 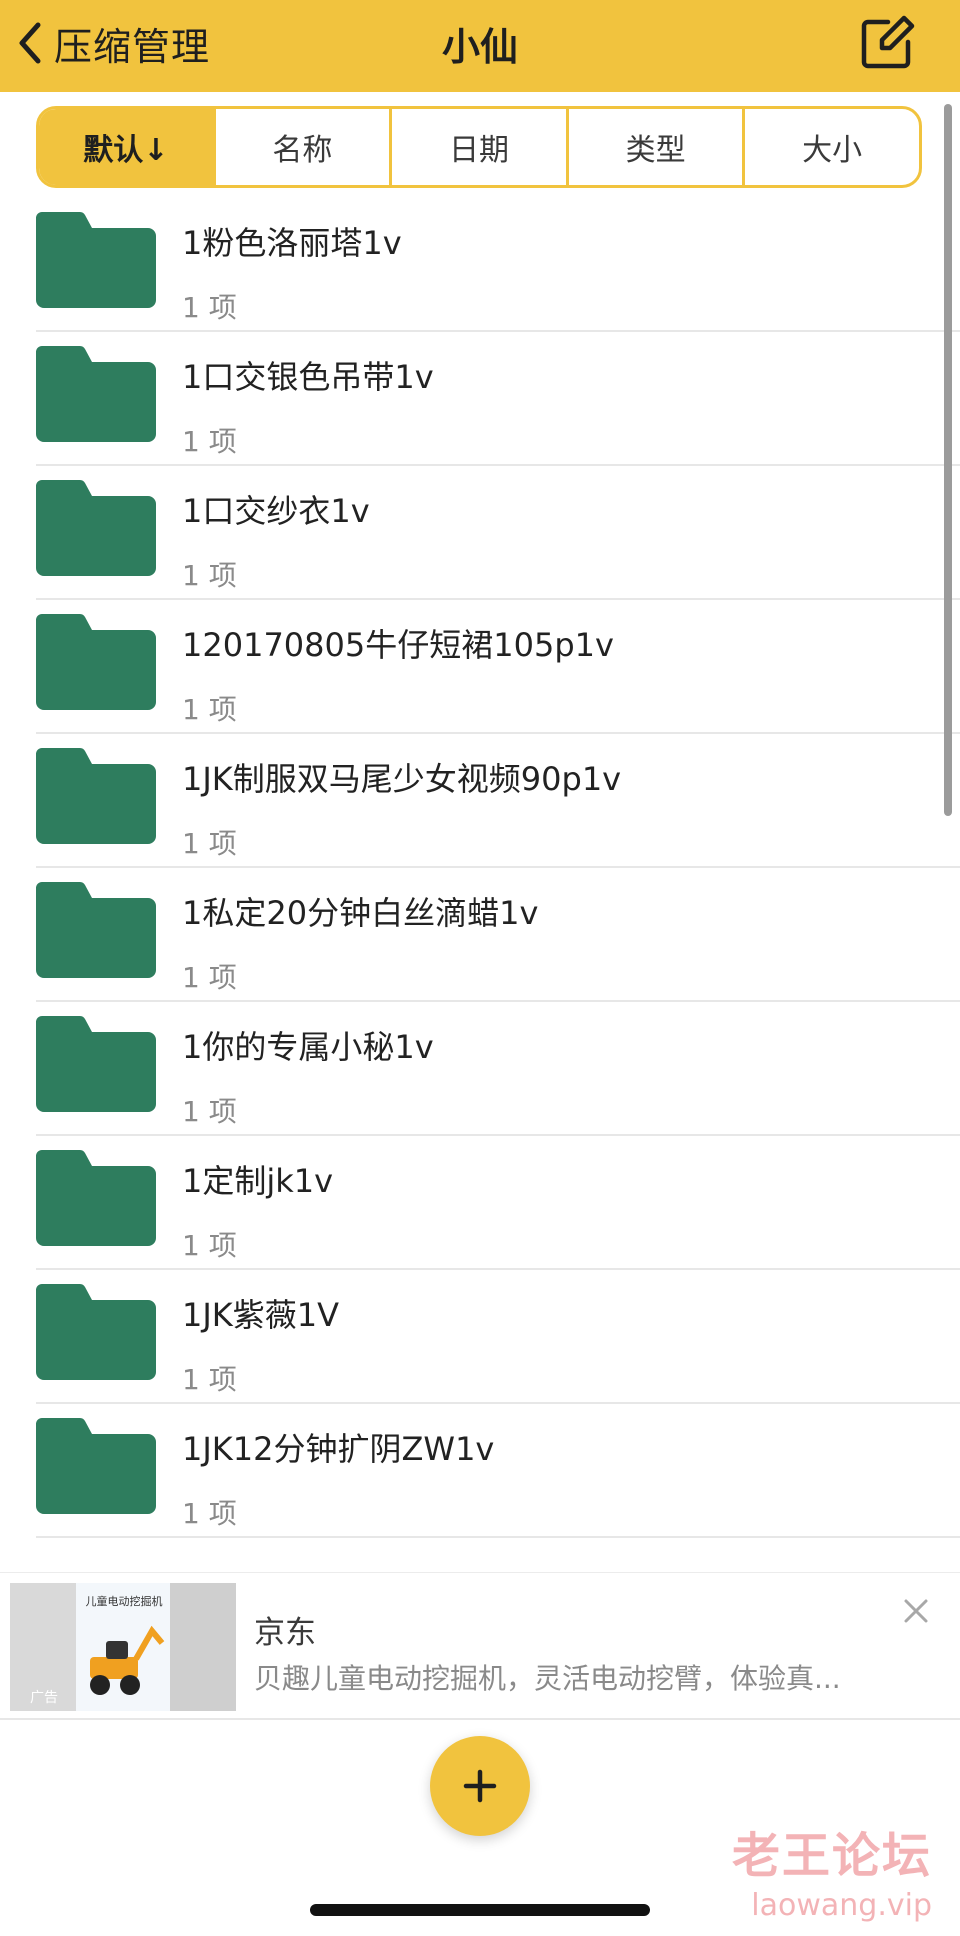 I want to click on sort-tab-size: 大小, so click(x=830, y=147).